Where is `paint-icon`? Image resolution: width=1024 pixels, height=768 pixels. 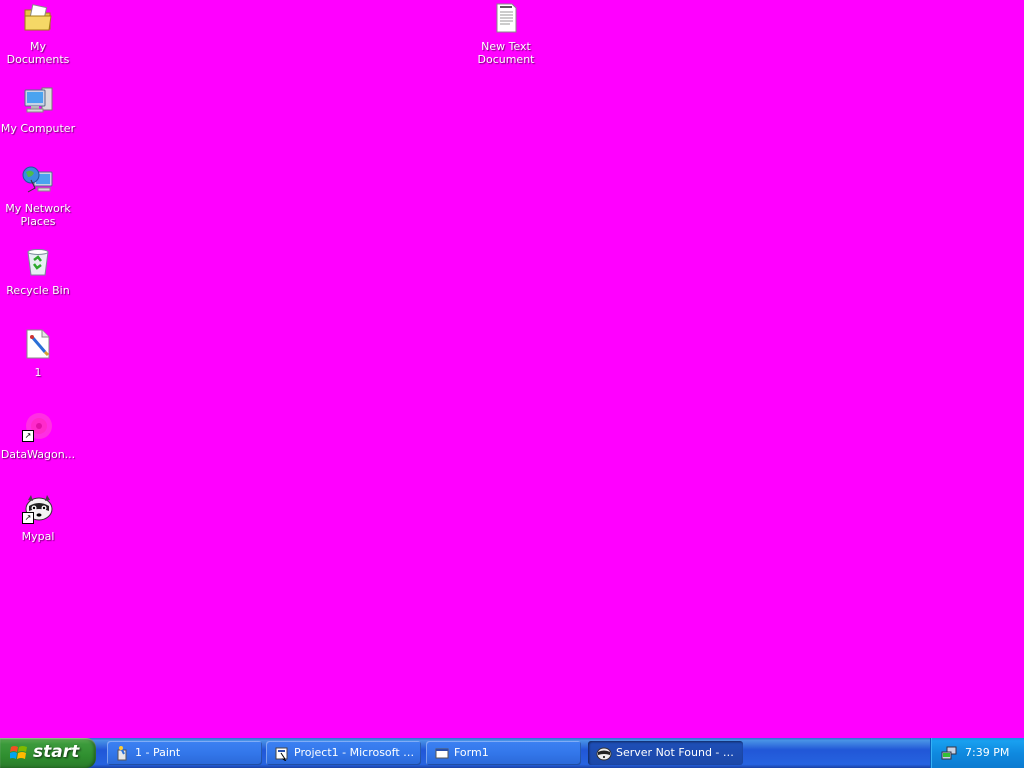 paint-icon is located at coordinates (123, 753).